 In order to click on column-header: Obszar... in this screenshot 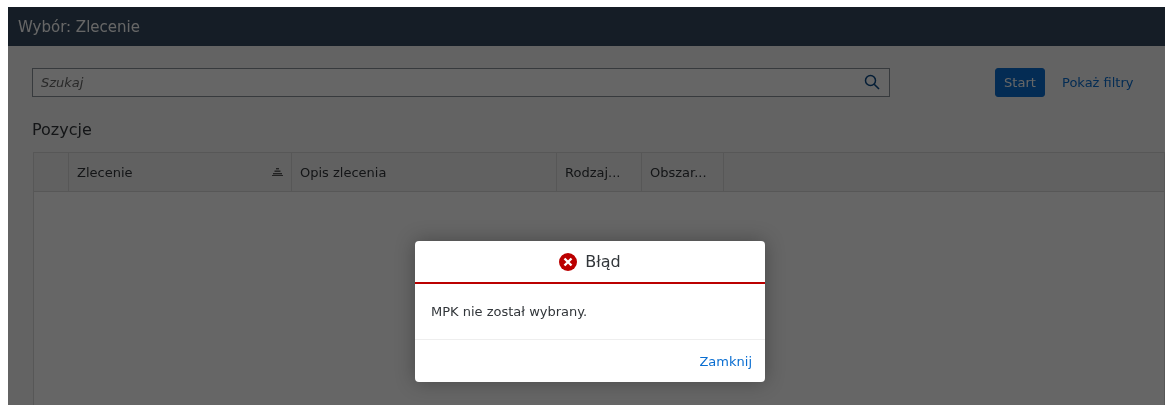, I will do `click(683, 172)`.